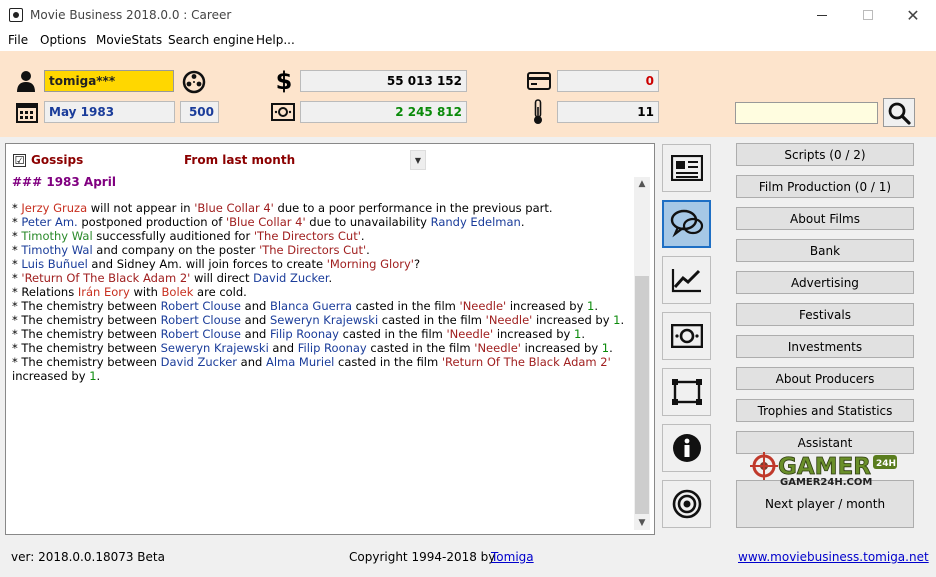 Image resolution: width=936 pixels, height=577 pixels. What do you see at coordinates (825, 314) in the screenshot?
I see `festivals-button: Festivals` at bounding box center [825, 314].